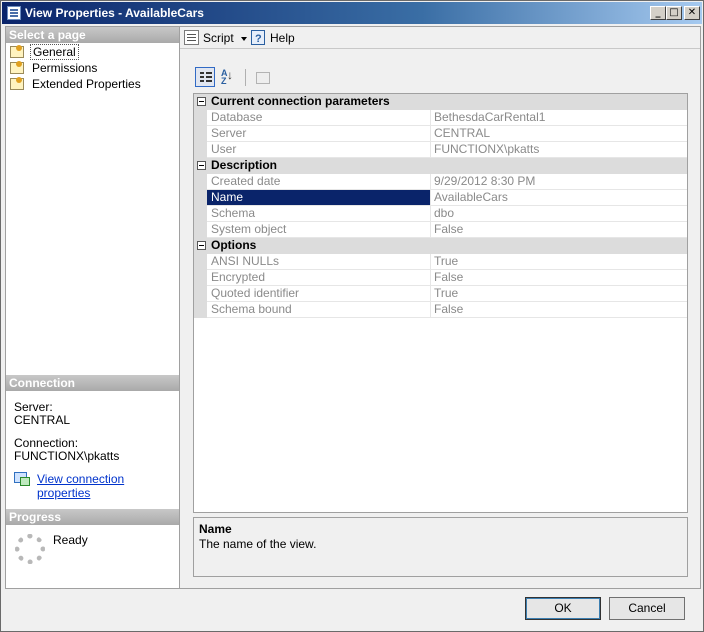  Describe the element at coordinates (319, 213) in the screenshot. I see `property-name: Schema` at that location.